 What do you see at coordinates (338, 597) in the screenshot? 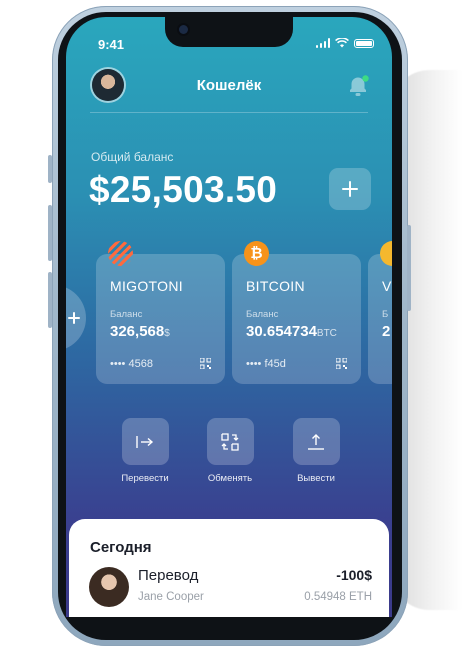
I see `transaction-crypto-amount: 0.54948 ETH` at bounding box center [338, 597].